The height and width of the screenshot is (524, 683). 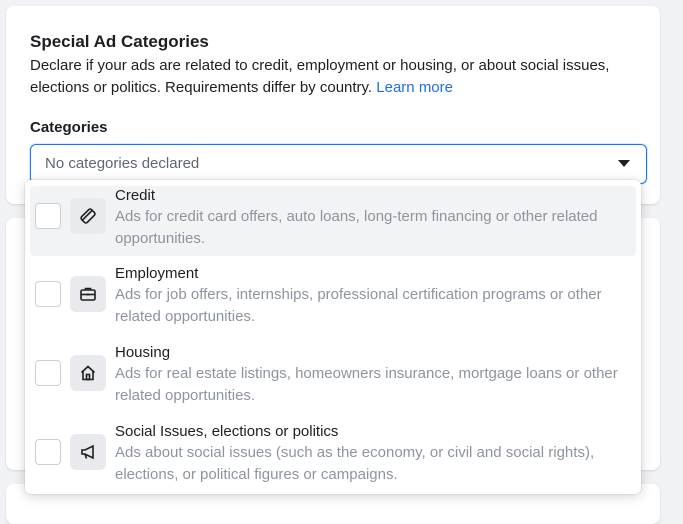 I want to click on categories-label: Categories, so click(x=69, y=127).